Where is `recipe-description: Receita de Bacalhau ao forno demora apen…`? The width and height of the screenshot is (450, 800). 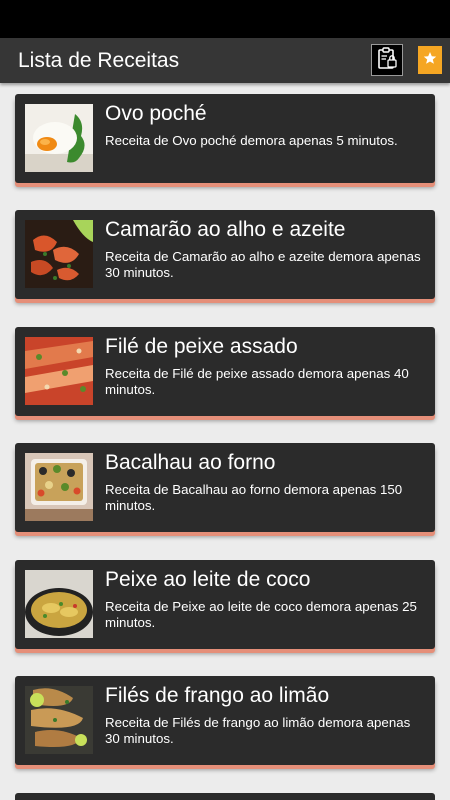 recipe-description: Receita de Bacalhau ao forno demora apen… is located at coordinates (254, 497).